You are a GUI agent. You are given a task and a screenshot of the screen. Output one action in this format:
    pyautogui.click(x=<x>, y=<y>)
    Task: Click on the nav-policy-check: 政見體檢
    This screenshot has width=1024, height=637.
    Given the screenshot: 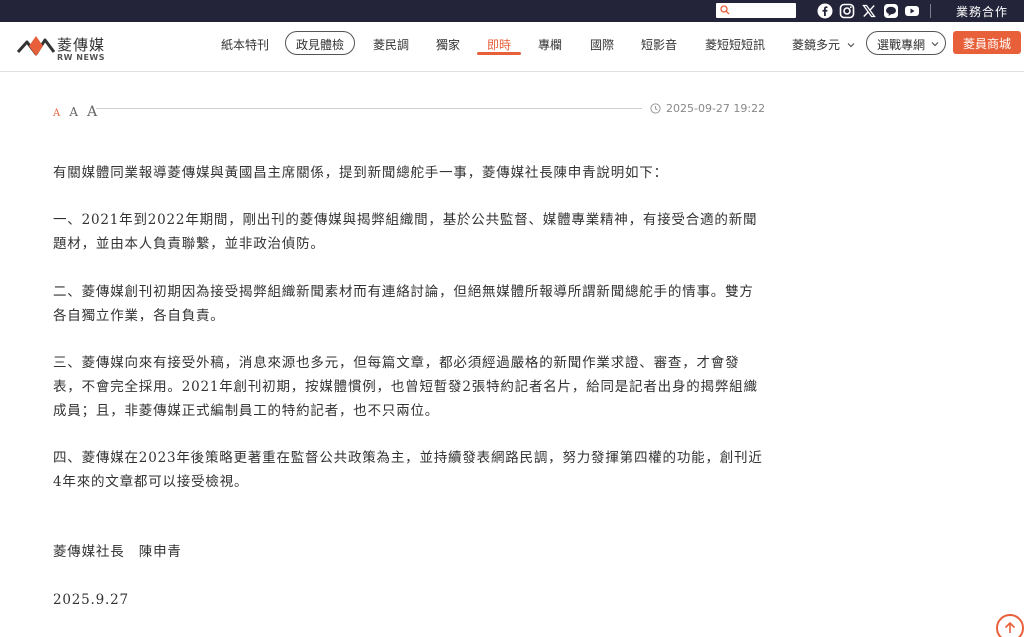 What is the action you would take?
    pyautogui.click(x=320, y=43)
    